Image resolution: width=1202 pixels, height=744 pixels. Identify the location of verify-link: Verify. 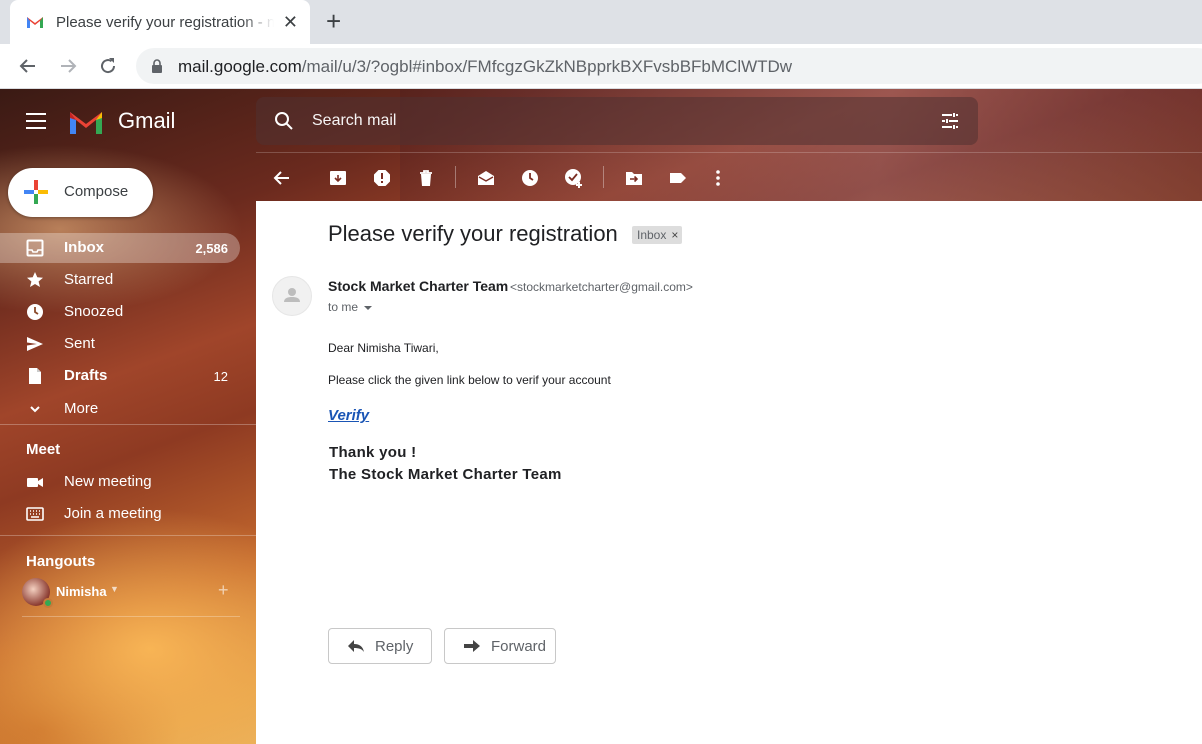
(348, 415).